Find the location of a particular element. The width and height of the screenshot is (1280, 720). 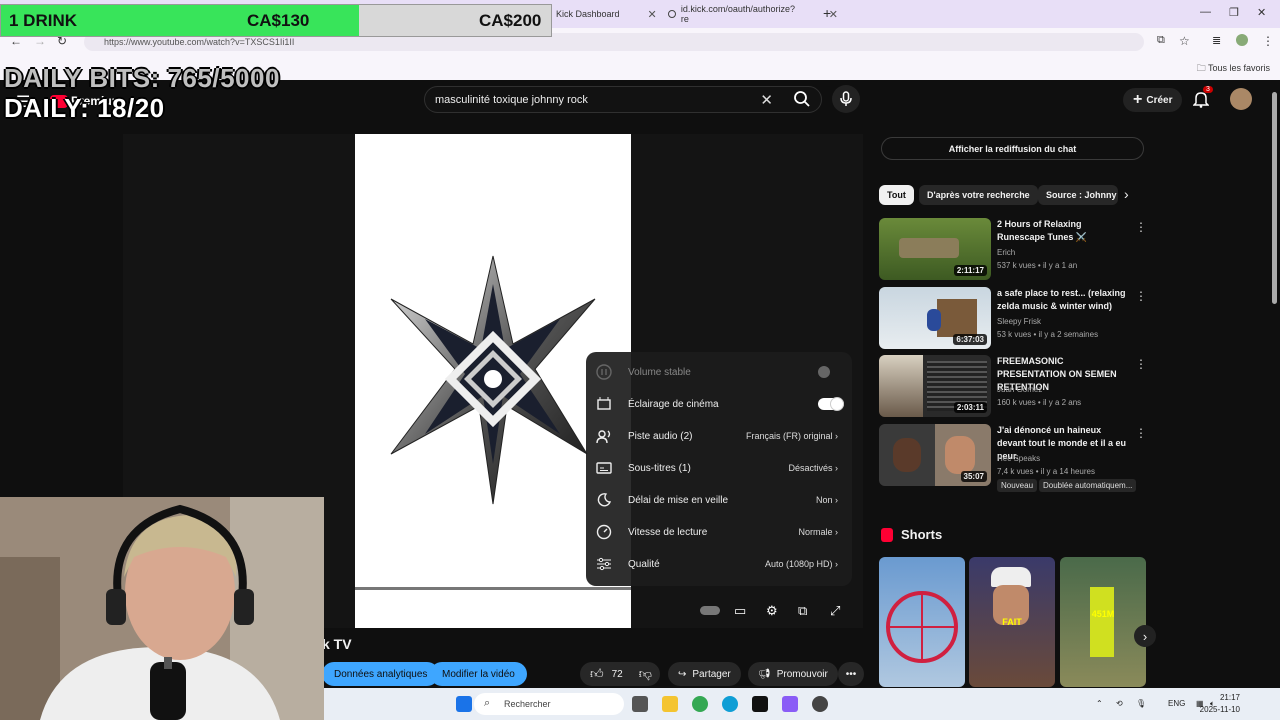

profile-avatar is located at coordinates (1242, 40).